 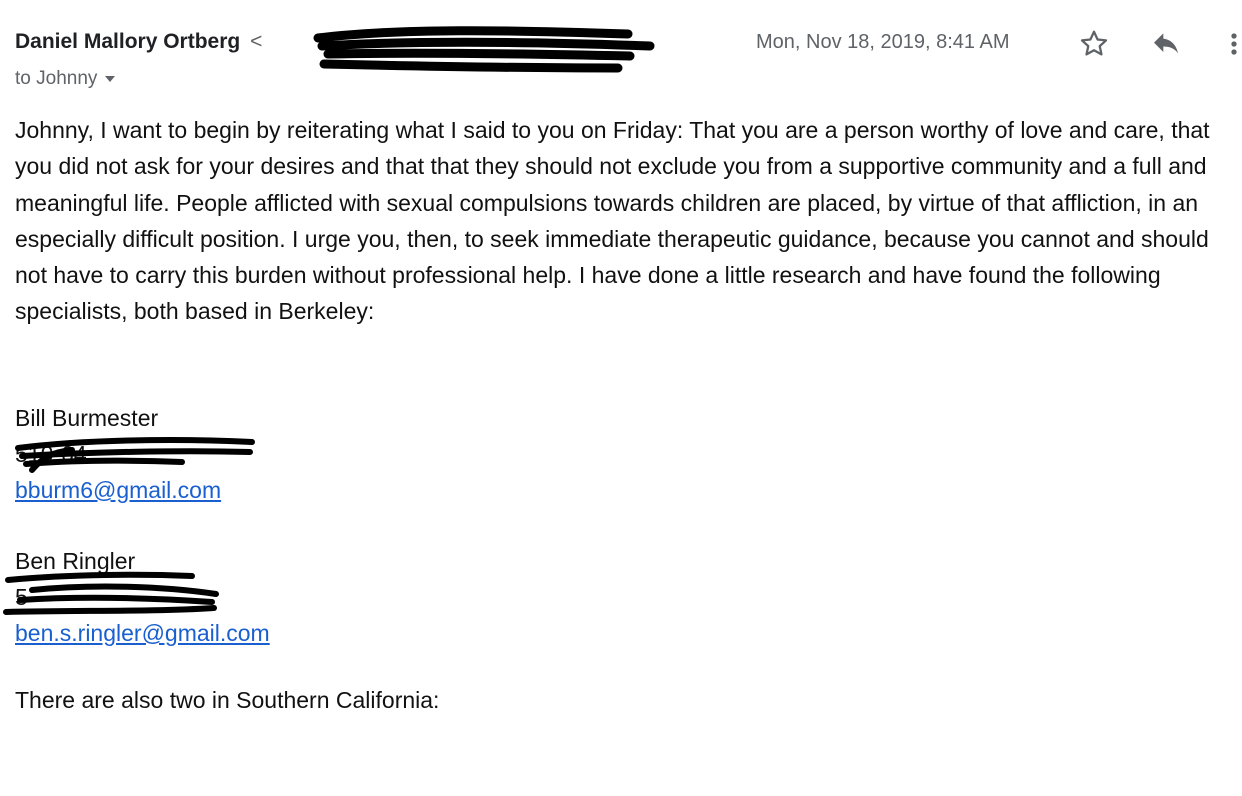 What do you see at coordinates (110, 78) in the screenshot?
I see `chevron-down-icon` at bounding box center [110, 78].